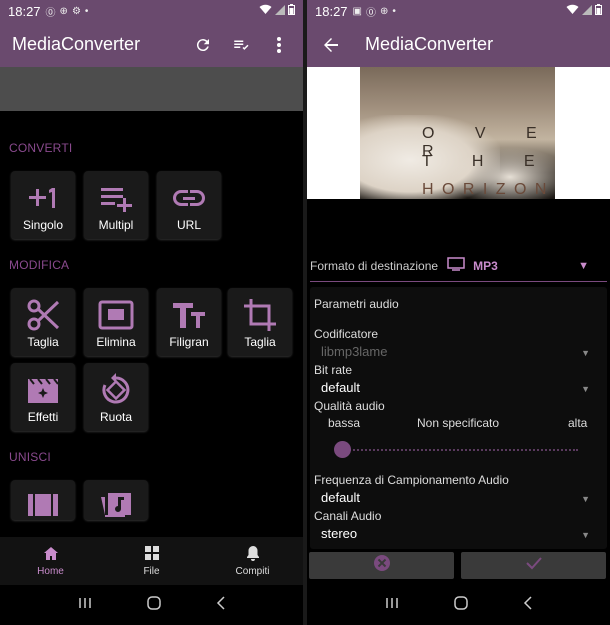  Describe the element at coordinates (598, 11) in the screenshot. I see `battery-icon` at that location.